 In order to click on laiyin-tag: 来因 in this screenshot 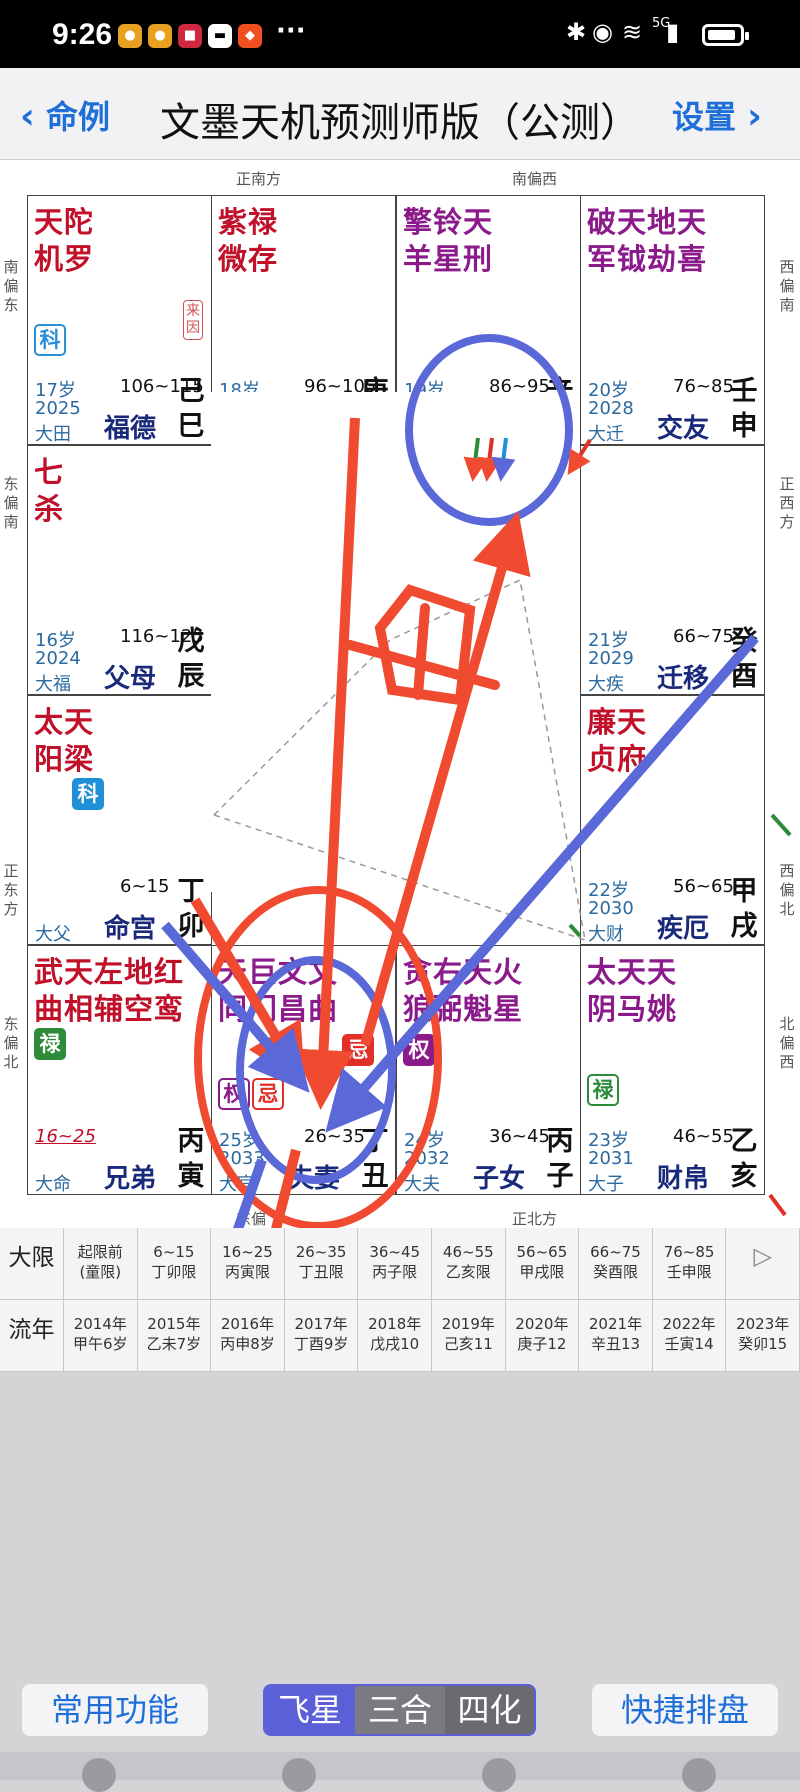, I will do `click(193, 320)`.